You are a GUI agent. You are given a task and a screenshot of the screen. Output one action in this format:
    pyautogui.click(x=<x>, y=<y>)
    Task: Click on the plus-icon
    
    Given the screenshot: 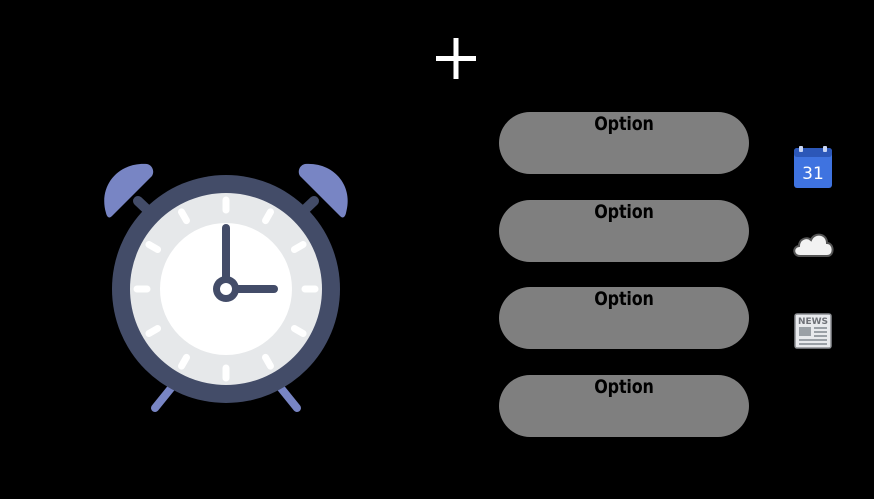 What is the action you would take?
    pyautogui.click(x=456, y=58)
    